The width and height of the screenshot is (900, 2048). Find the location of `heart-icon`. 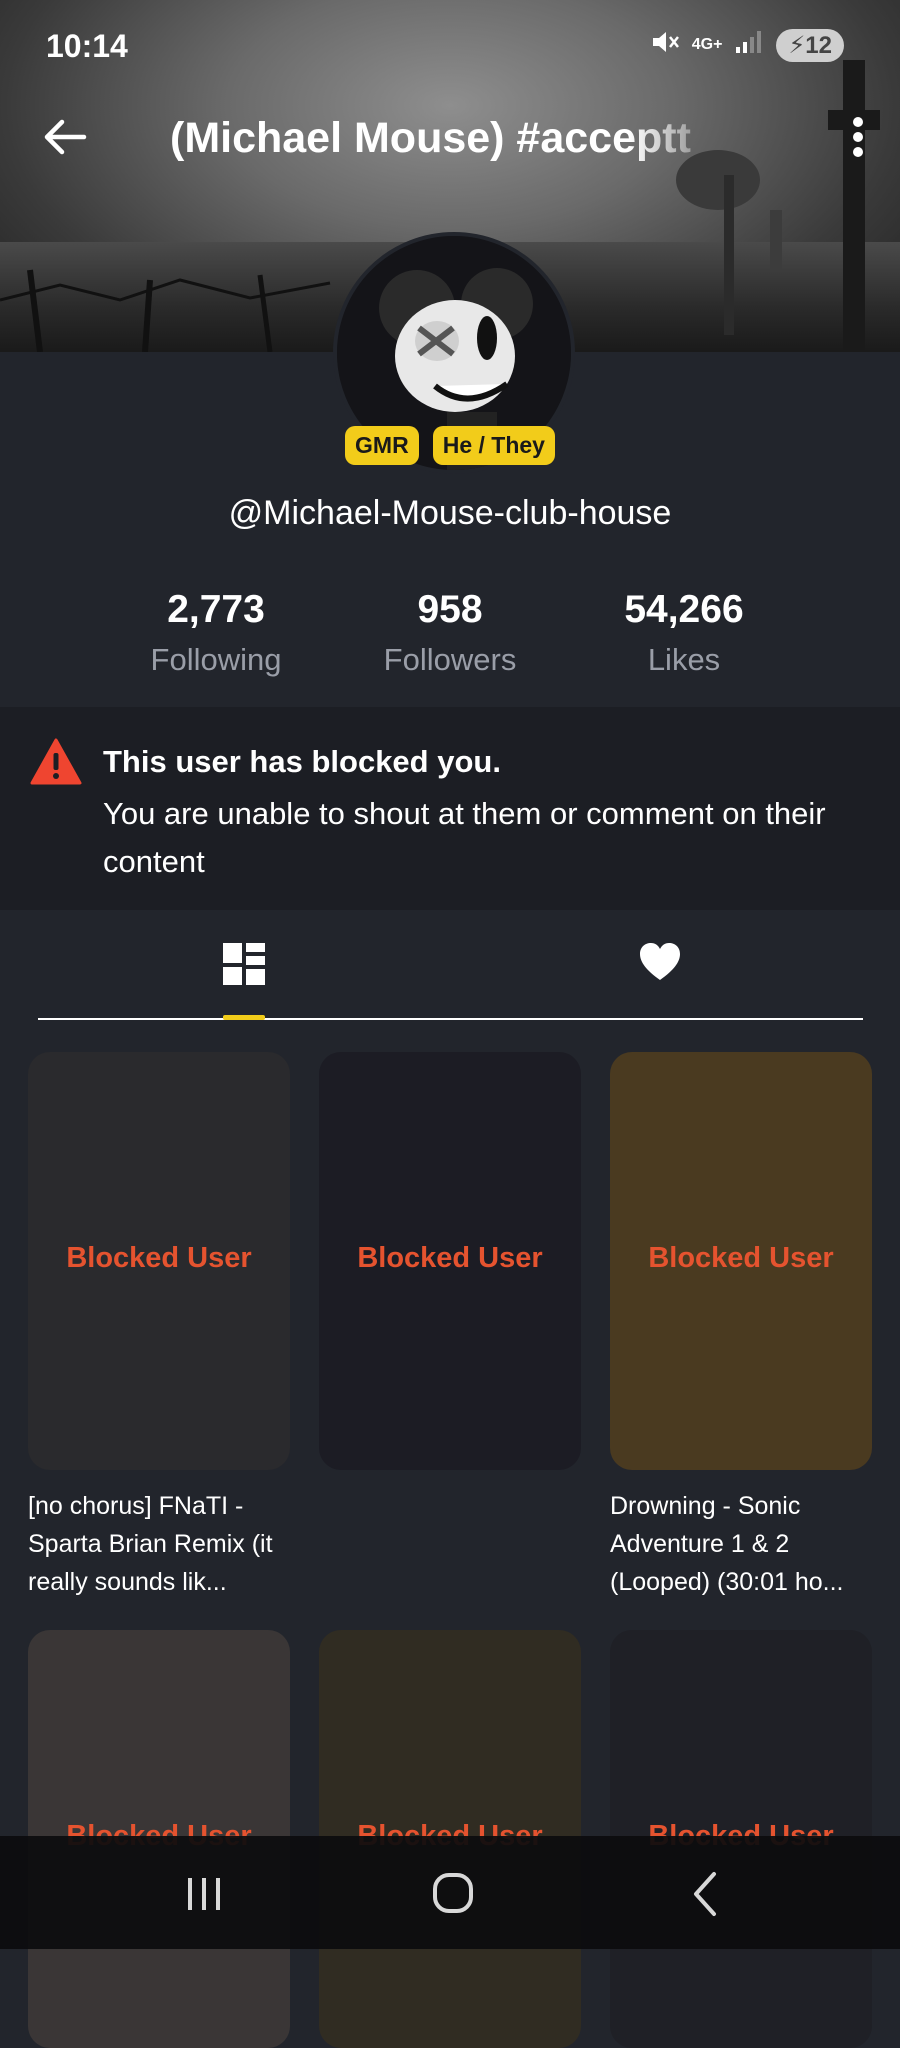

heart-icon is located at coordinates (660, 961).